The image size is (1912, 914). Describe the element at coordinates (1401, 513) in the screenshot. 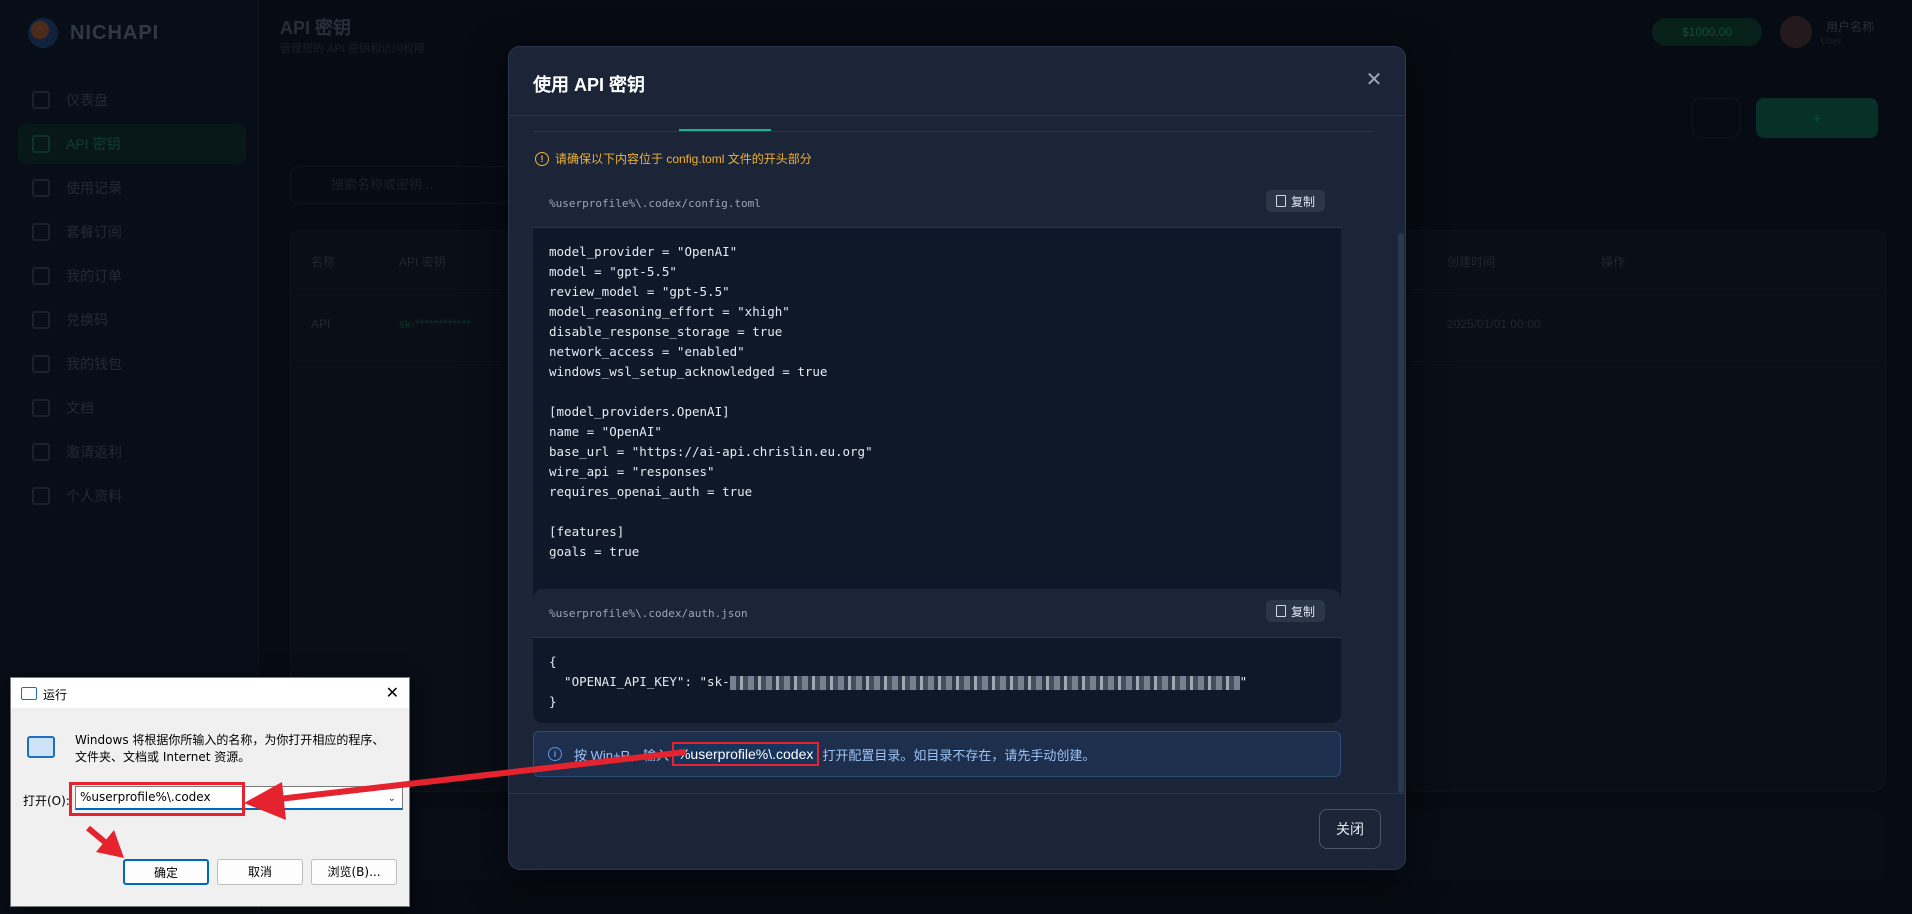

I see `scrollbar` at that location.